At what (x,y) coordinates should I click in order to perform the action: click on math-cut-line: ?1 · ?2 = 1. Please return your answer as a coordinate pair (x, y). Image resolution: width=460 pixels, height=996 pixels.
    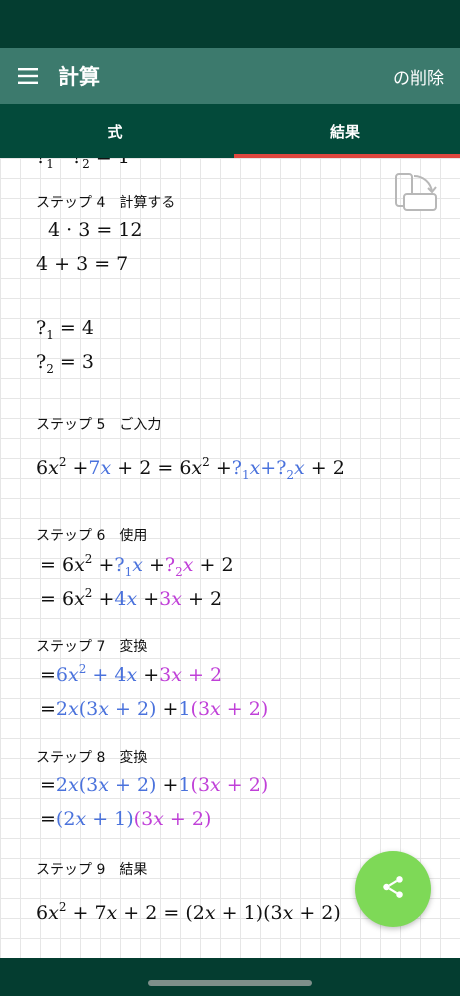
    Looking at the image, I should click on (83, 164).